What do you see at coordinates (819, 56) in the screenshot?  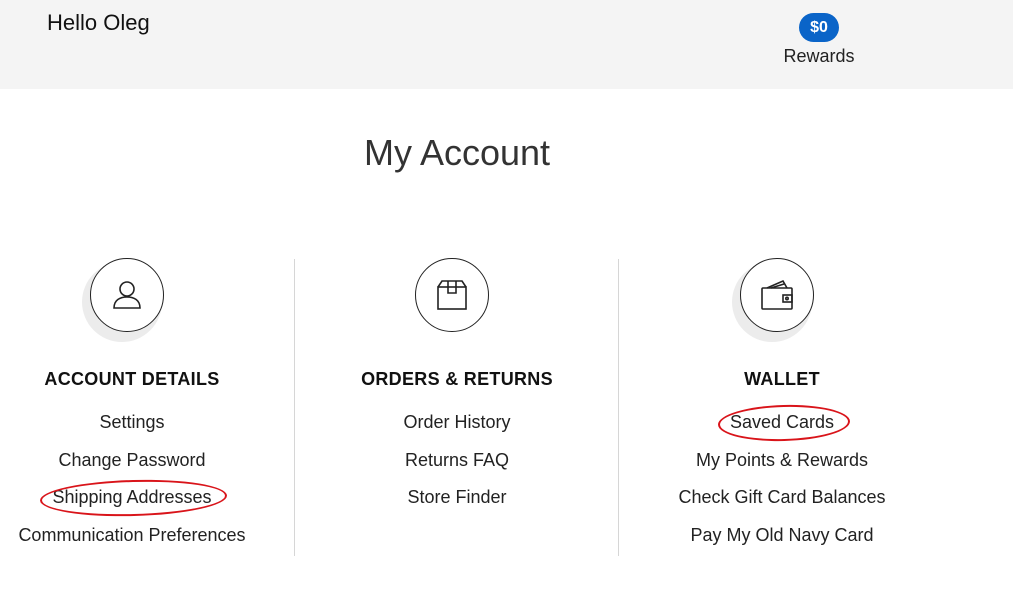 I see `rewards-label: Rewards` at bounding box center [819, 56].